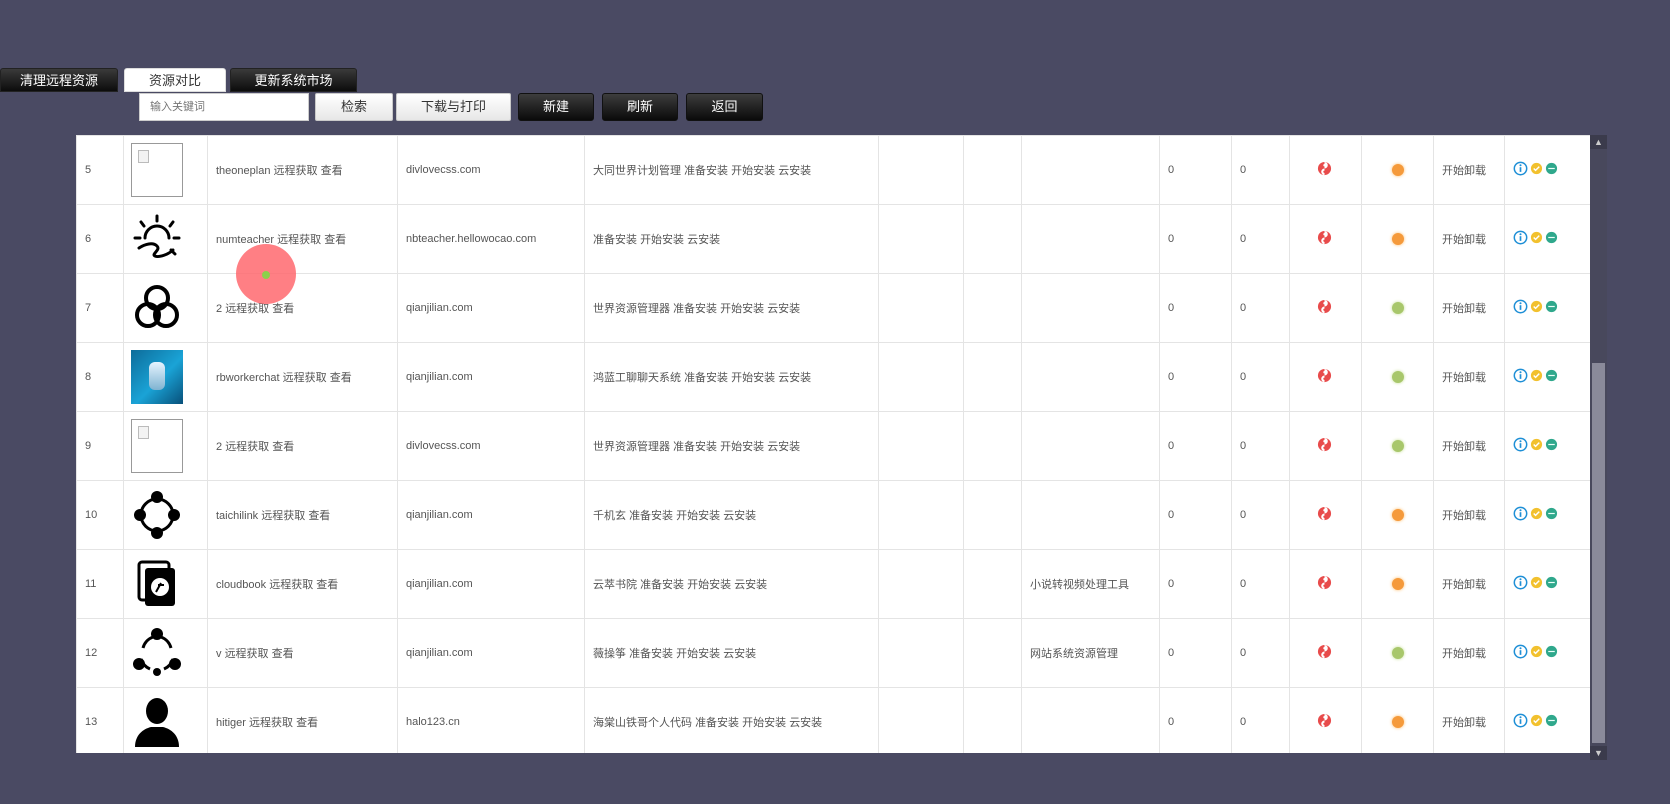 This screenshot has height=804, width=1670. What do you see at coordinates (724, 107) in the screenshot?
I see `back-button: 返回` at bounding box center [724, 107].